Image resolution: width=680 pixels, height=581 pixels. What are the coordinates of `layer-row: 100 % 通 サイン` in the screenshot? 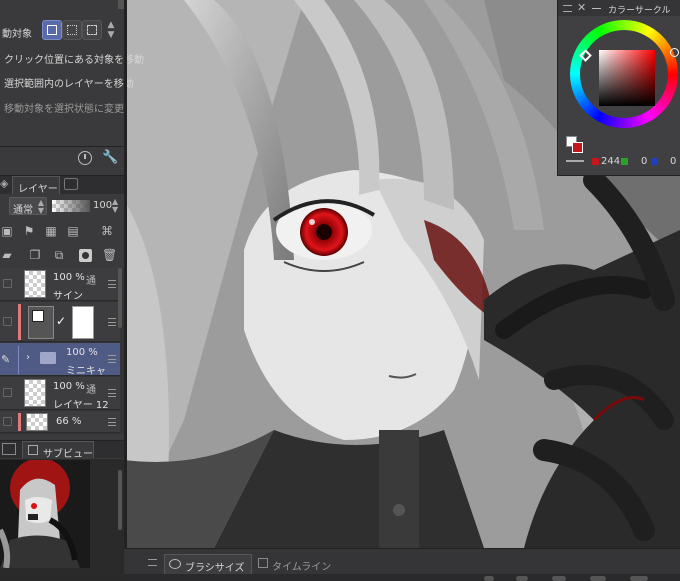 It's located at (60, 285).